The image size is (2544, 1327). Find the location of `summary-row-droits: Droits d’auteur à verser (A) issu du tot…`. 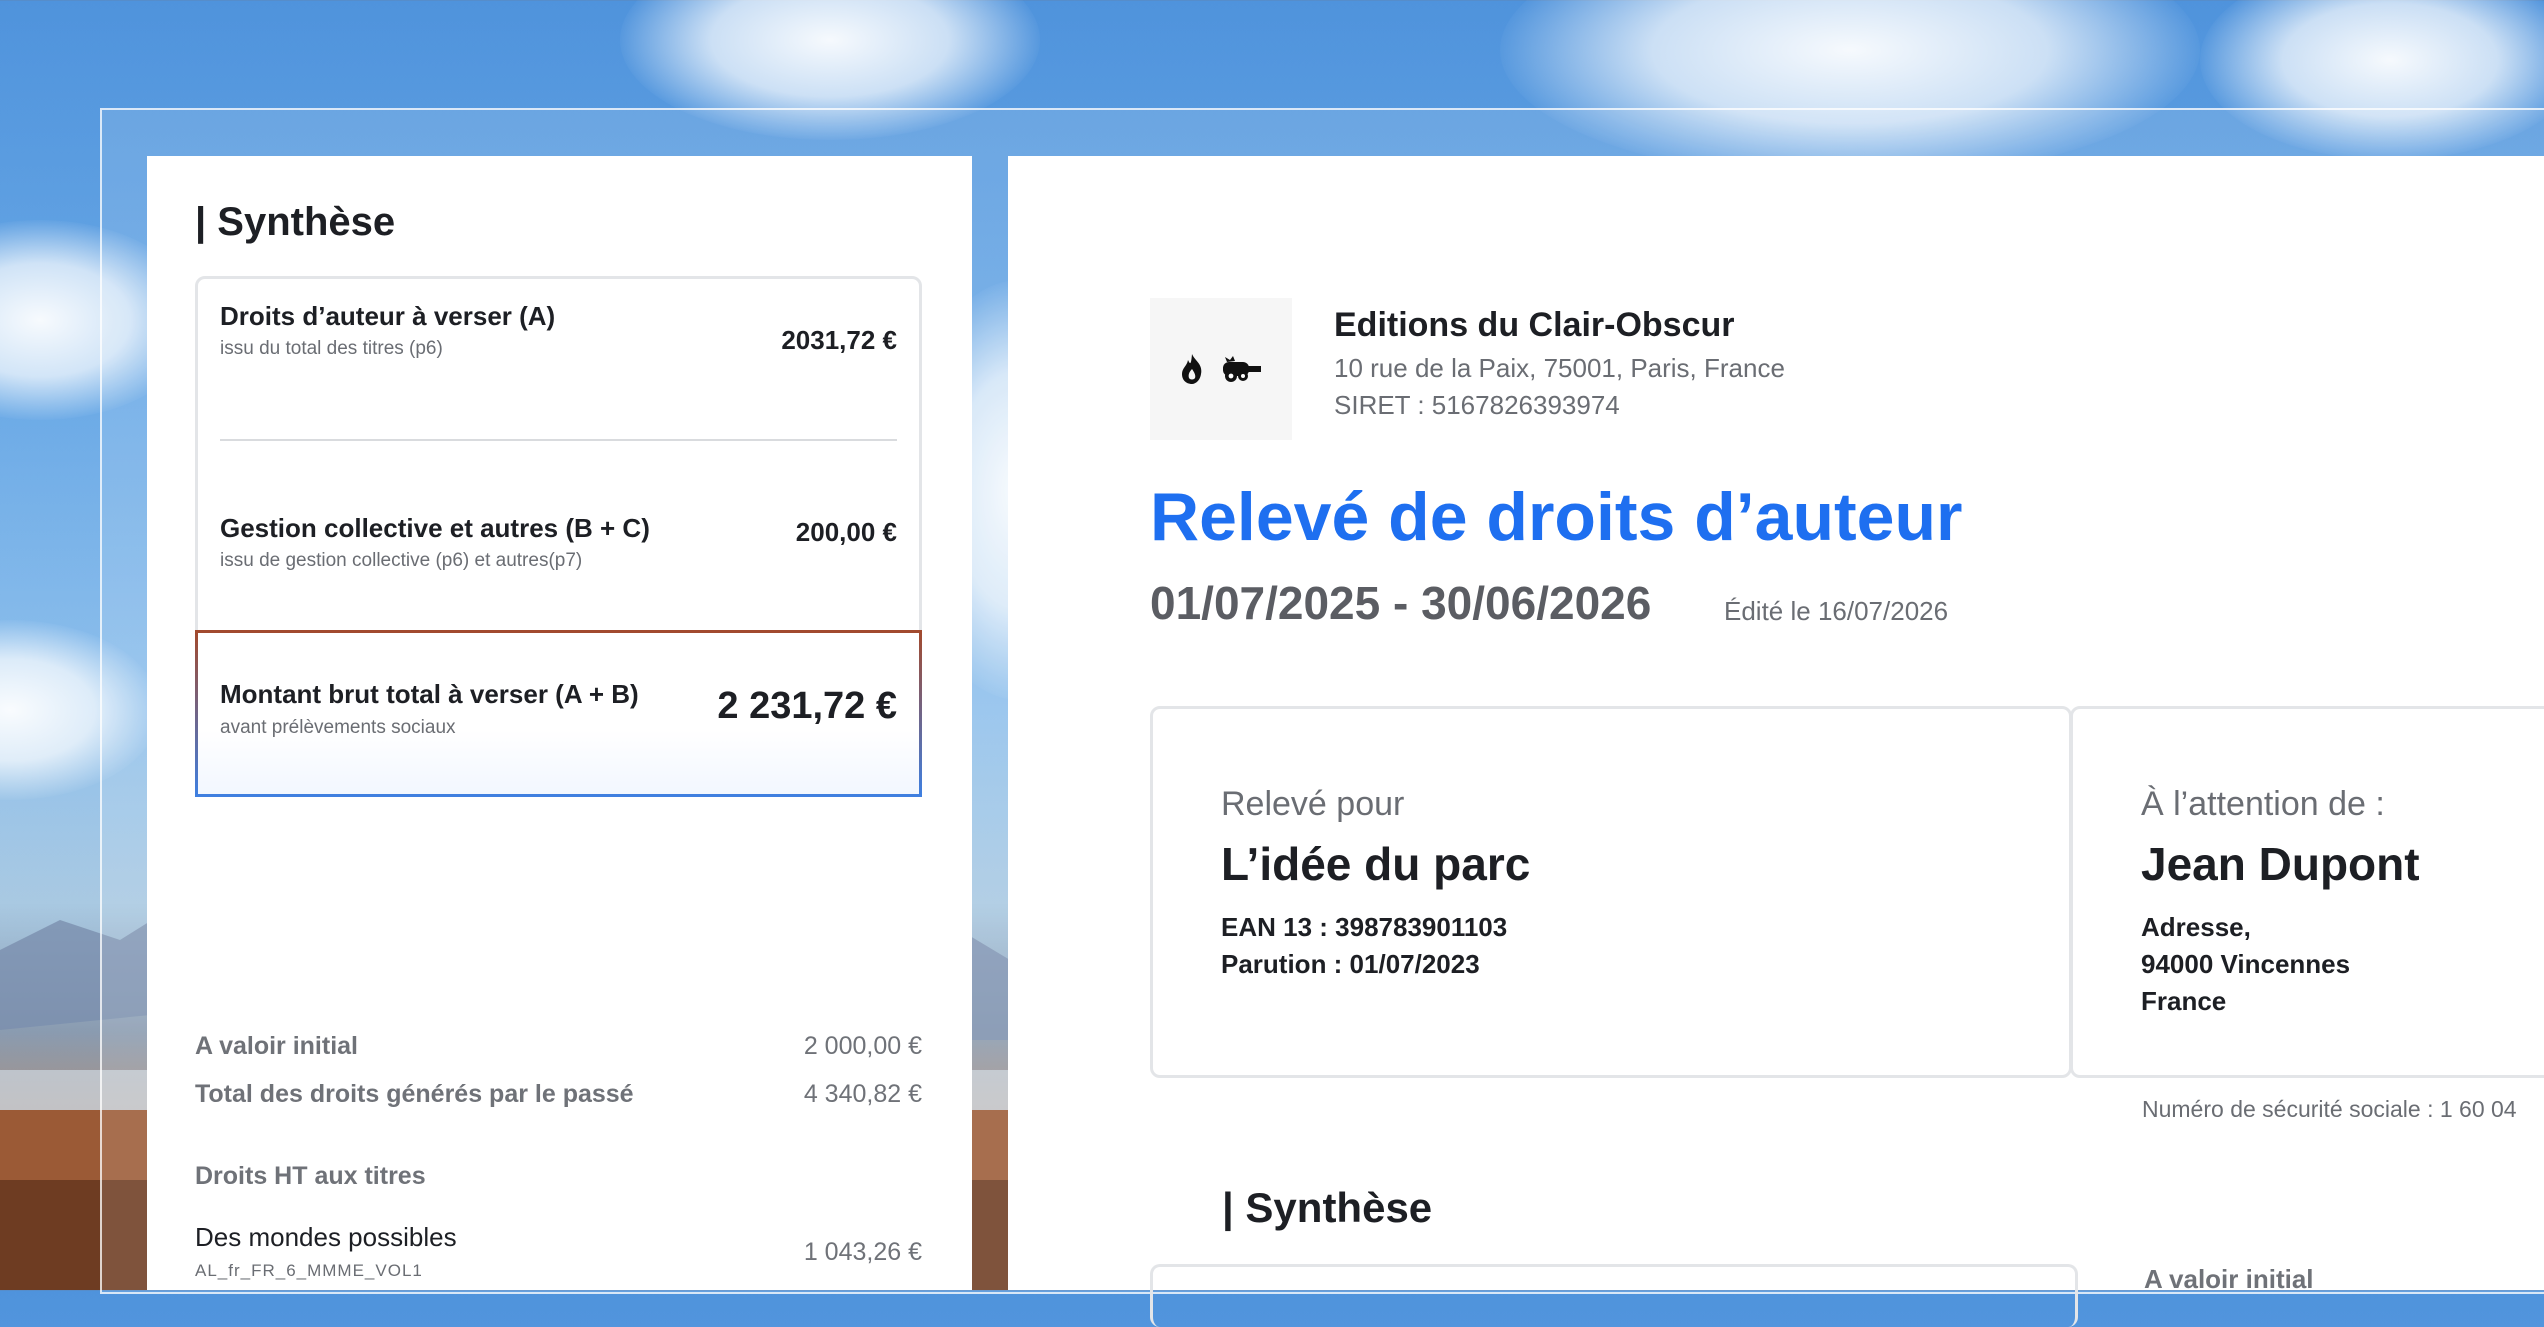

summary-row-droits: Droits d’auteur à verser (A) issu du tot… is located at coordinates (558, 330).